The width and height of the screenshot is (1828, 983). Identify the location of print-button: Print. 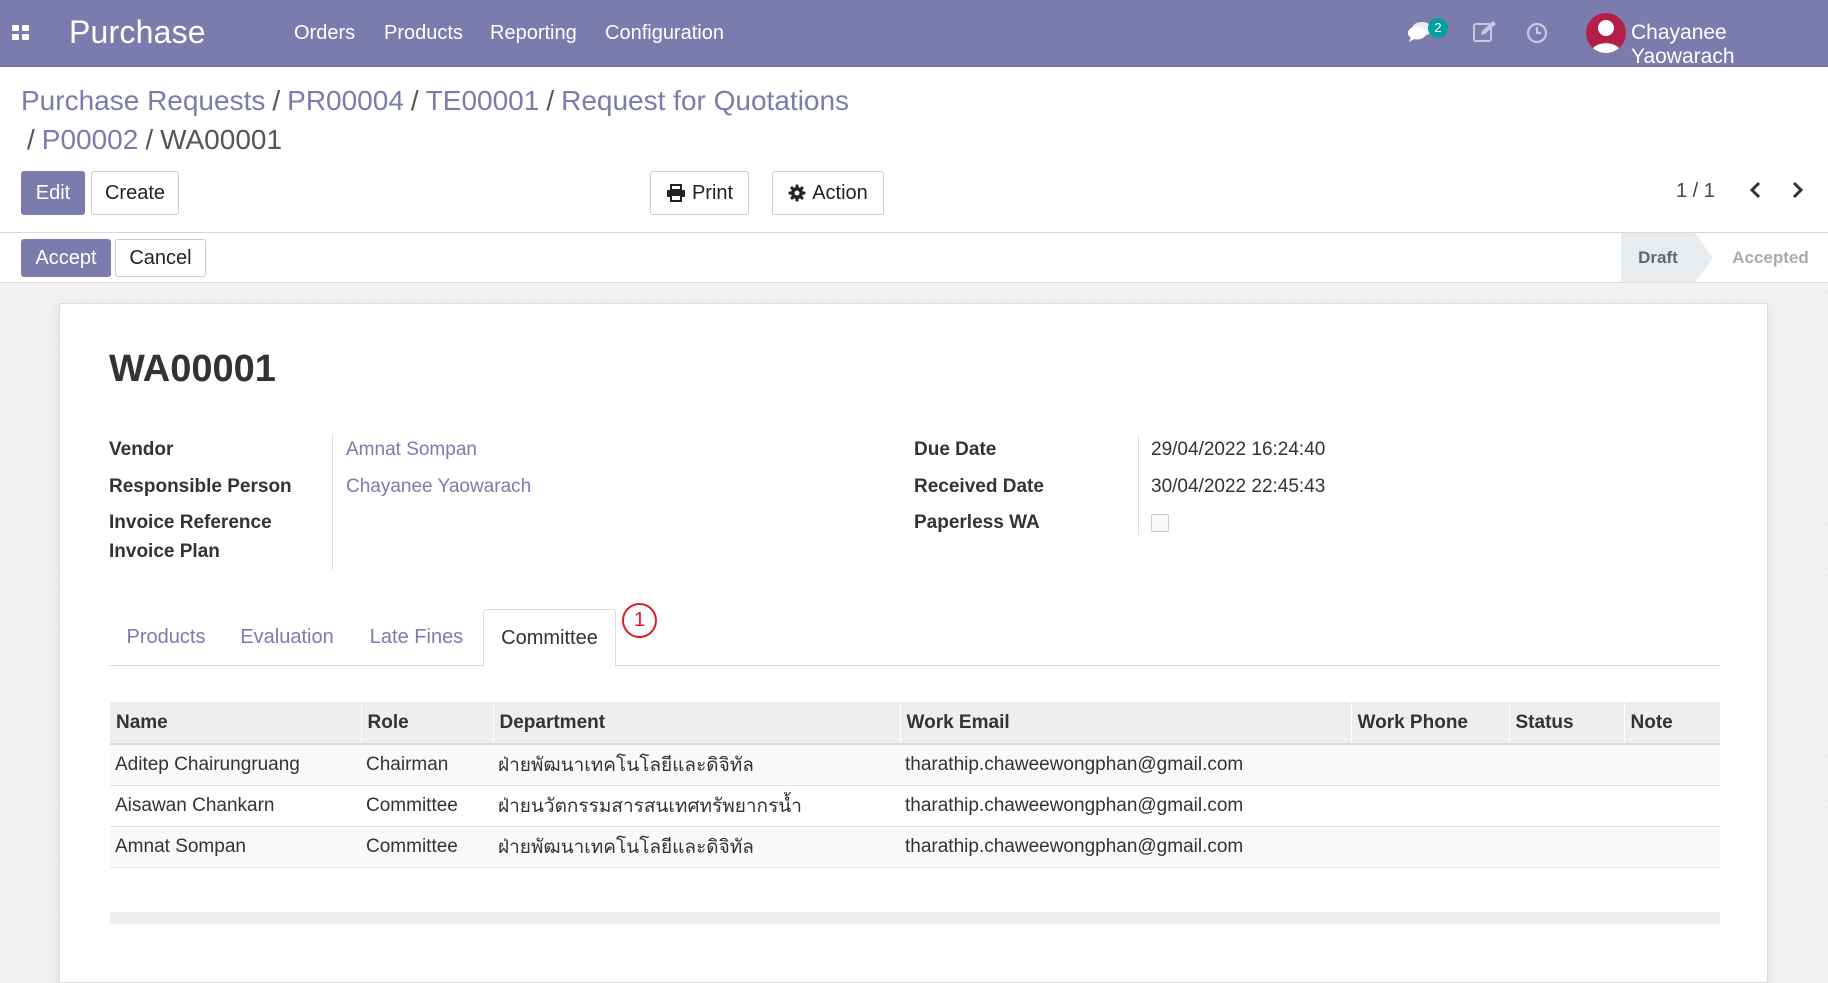
(699, 193).